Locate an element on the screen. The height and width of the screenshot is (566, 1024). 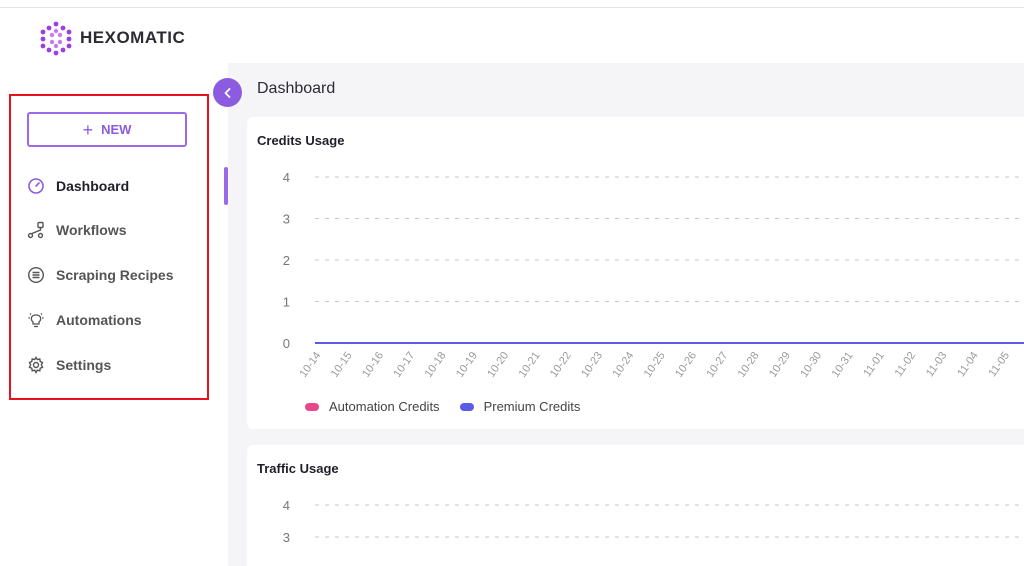
x-tick-label: 10-25 is located at coordinates (655, 365).